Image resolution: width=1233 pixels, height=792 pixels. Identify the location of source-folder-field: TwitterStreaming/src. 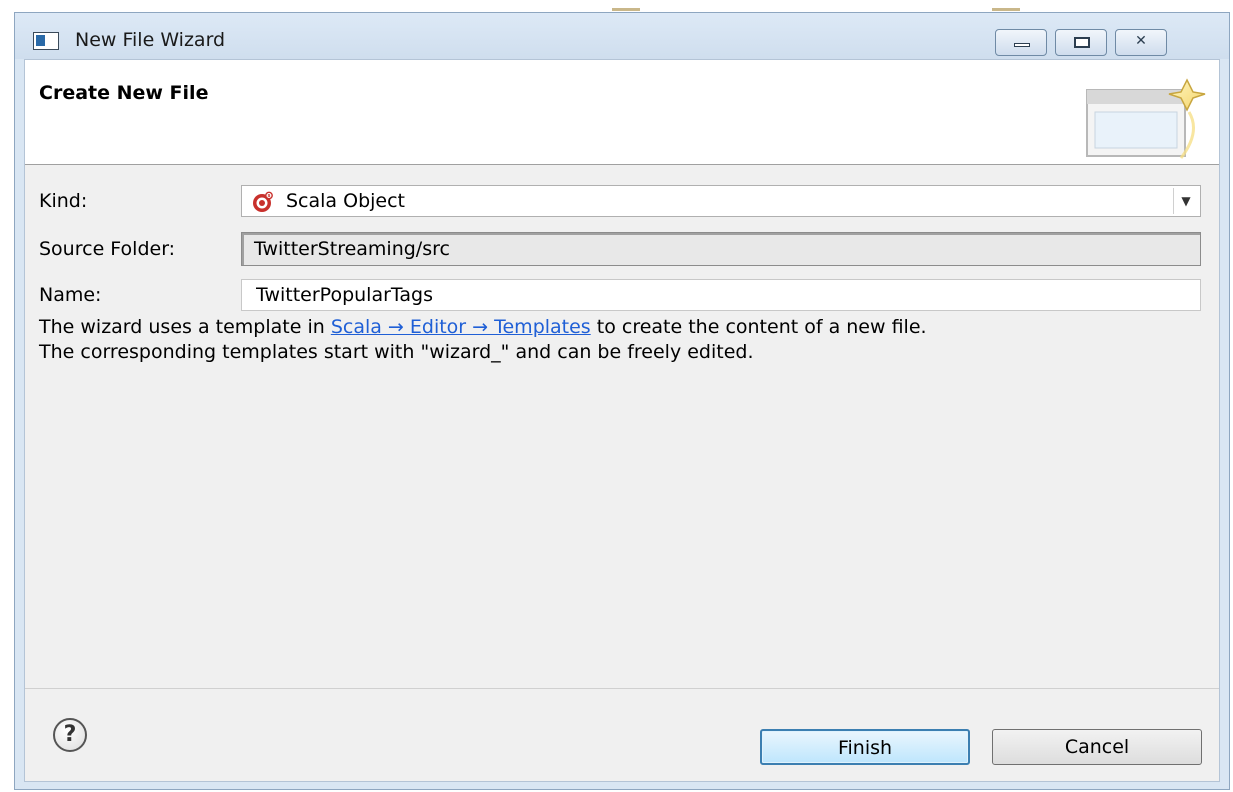
(721, 249).